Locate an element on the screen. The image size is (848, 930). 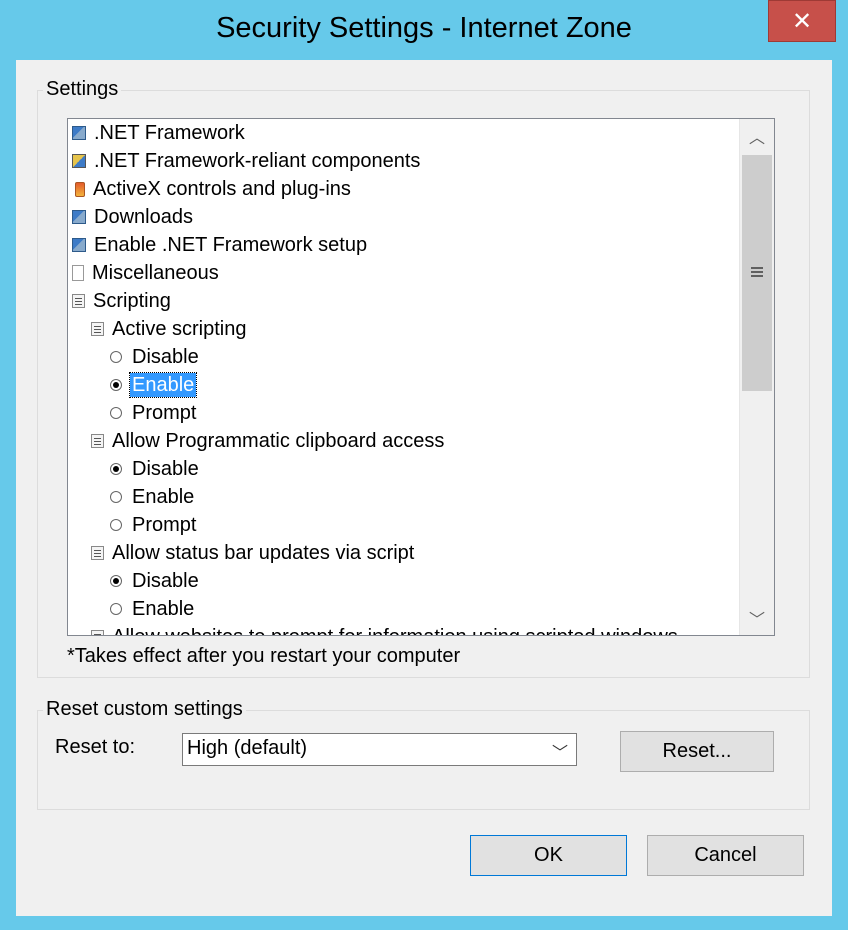
settings-item: Allow Programmatic clipboard access is located at coordinates (268, 441).